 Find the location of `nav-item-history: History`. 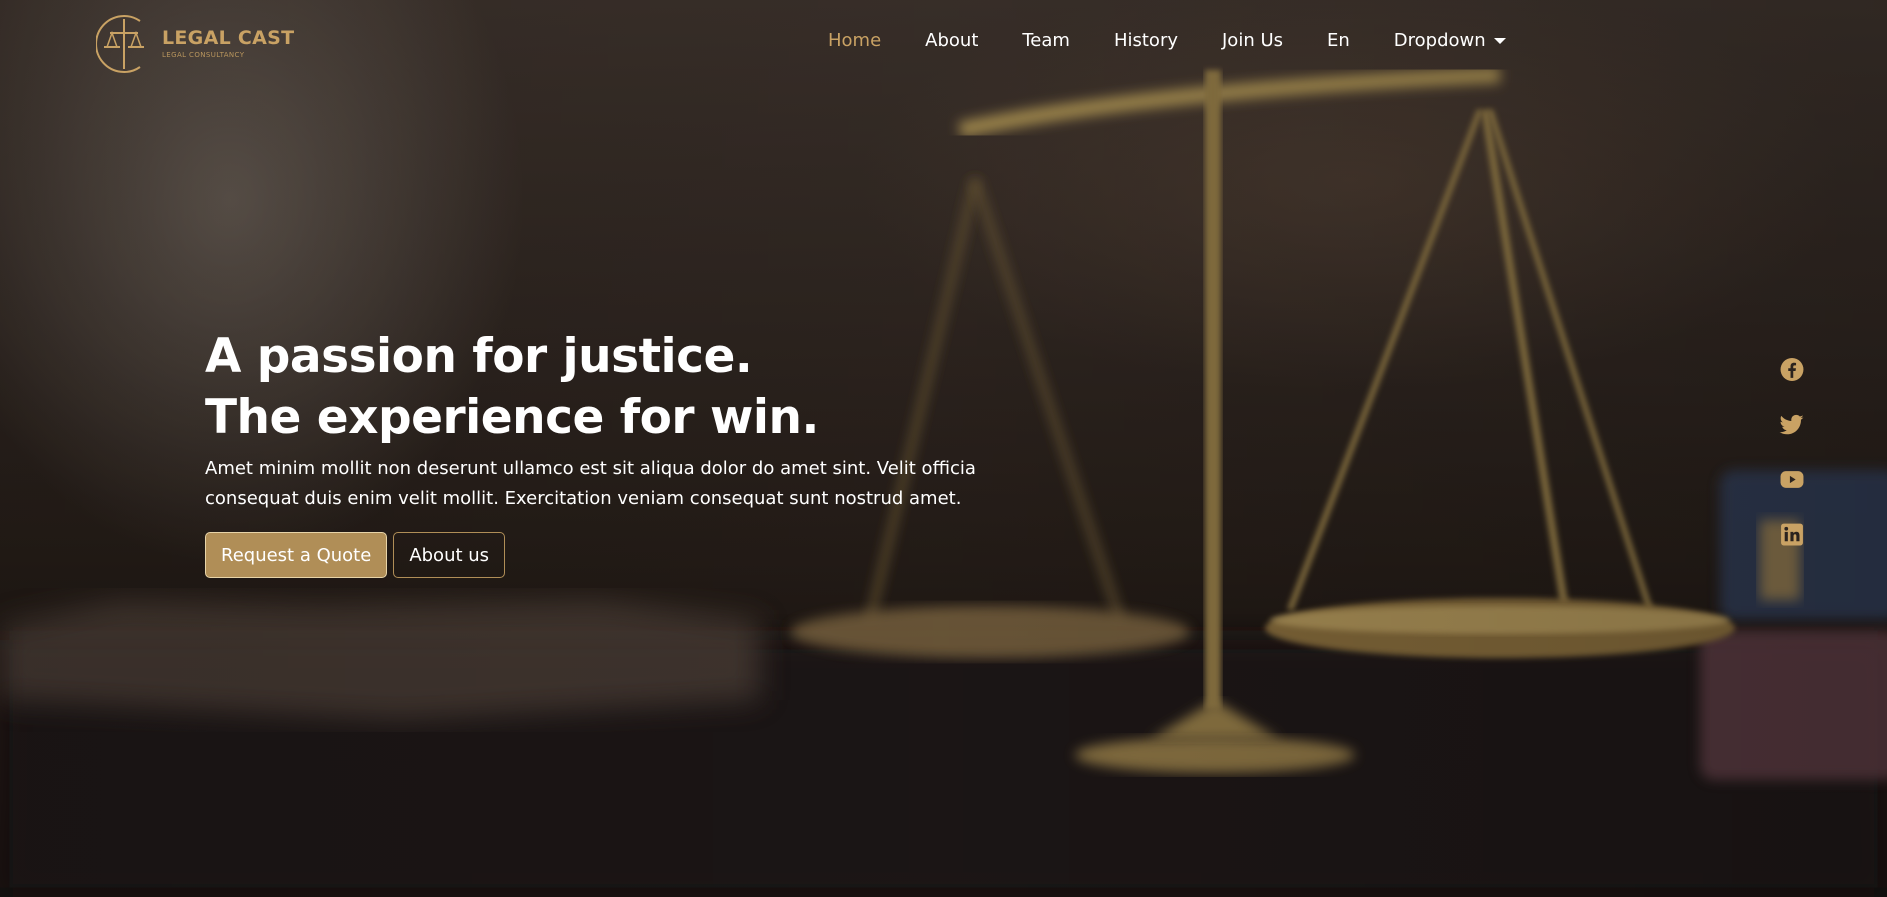

nav-item-history: History is located at coordinates (1146, 40).